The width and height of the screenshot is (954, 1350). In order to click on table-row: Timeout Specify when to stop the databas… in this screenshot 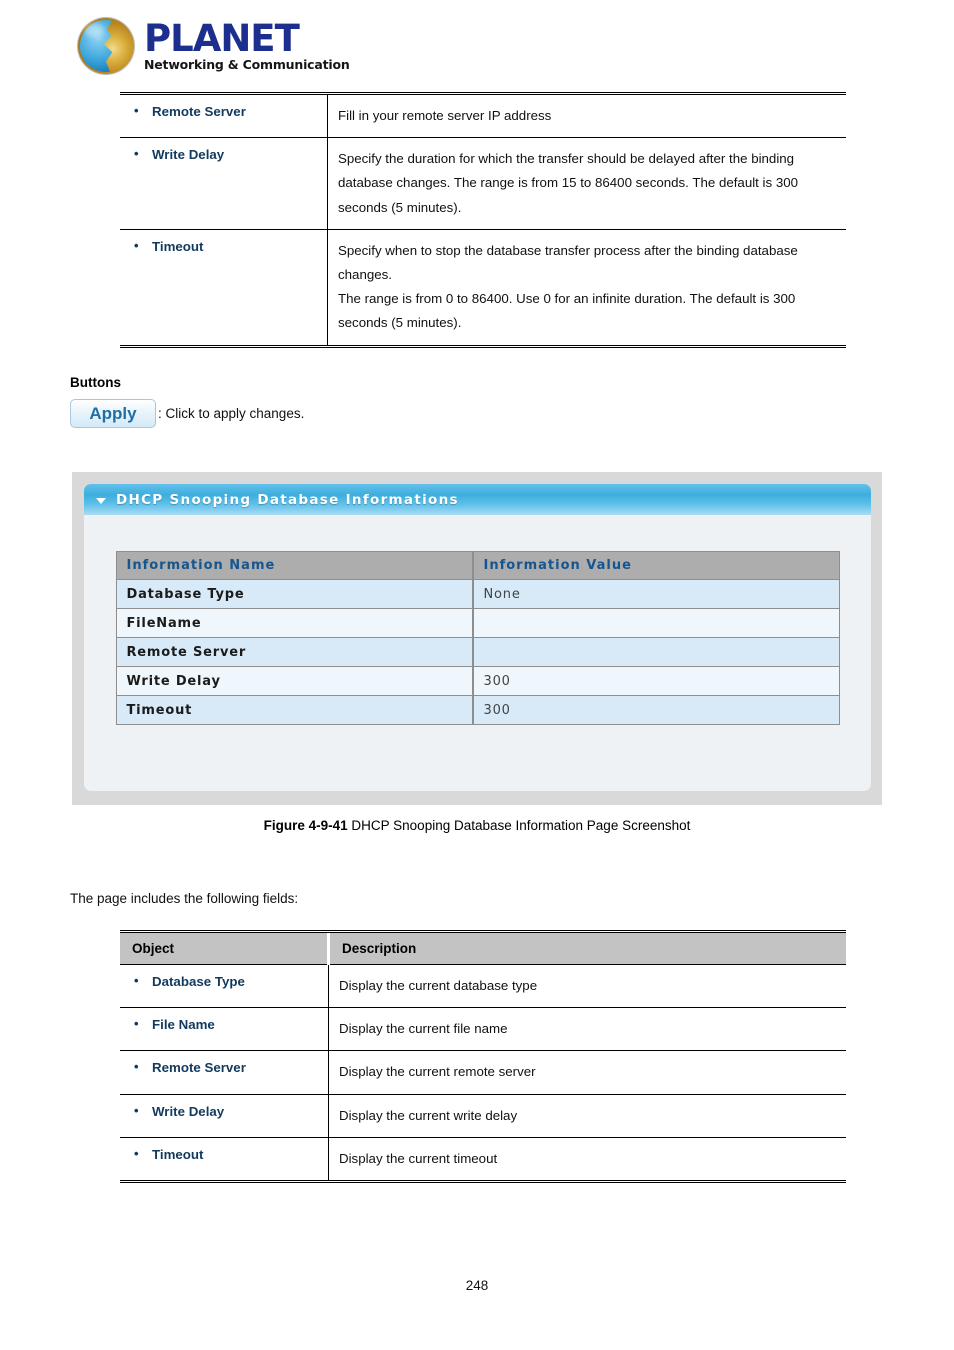, I will do `click(483, 288)`.